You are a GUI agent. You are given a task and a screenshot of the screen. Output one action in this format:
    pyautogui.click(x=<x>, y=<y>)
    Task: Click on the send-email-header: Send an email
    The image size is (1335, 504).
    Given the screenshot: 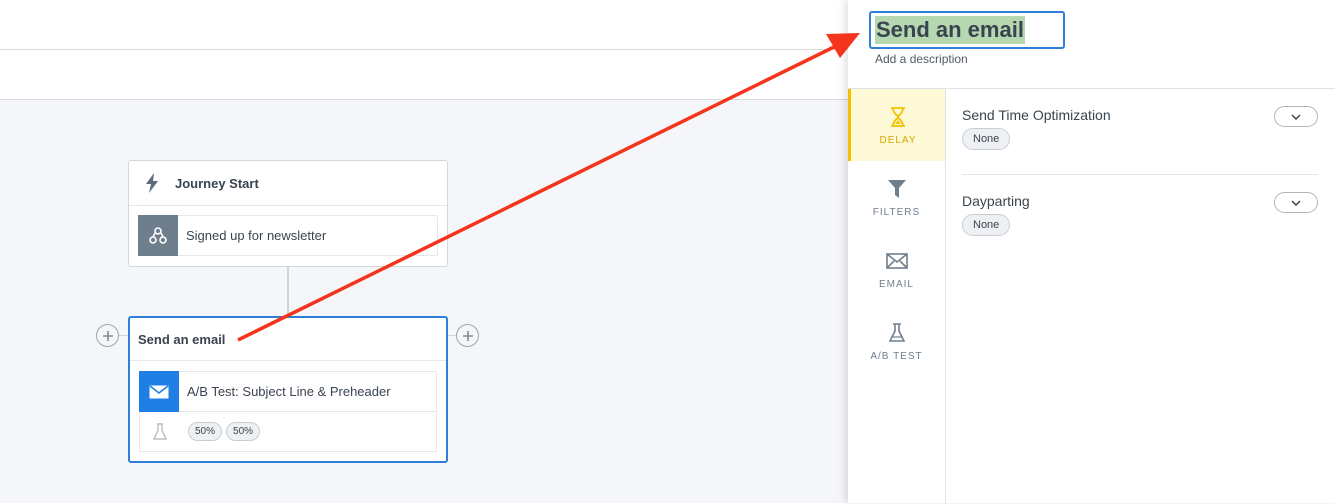 What is the action you would take?
    pyautogui.click(x=288, y=339)
    